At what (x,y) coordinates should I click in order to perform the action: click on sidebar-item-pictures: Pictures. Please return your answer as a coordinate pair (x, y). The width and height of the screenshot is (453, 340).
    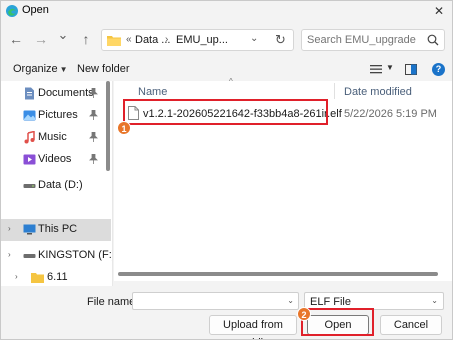
    Looking at the image, I should click on (53, 116).